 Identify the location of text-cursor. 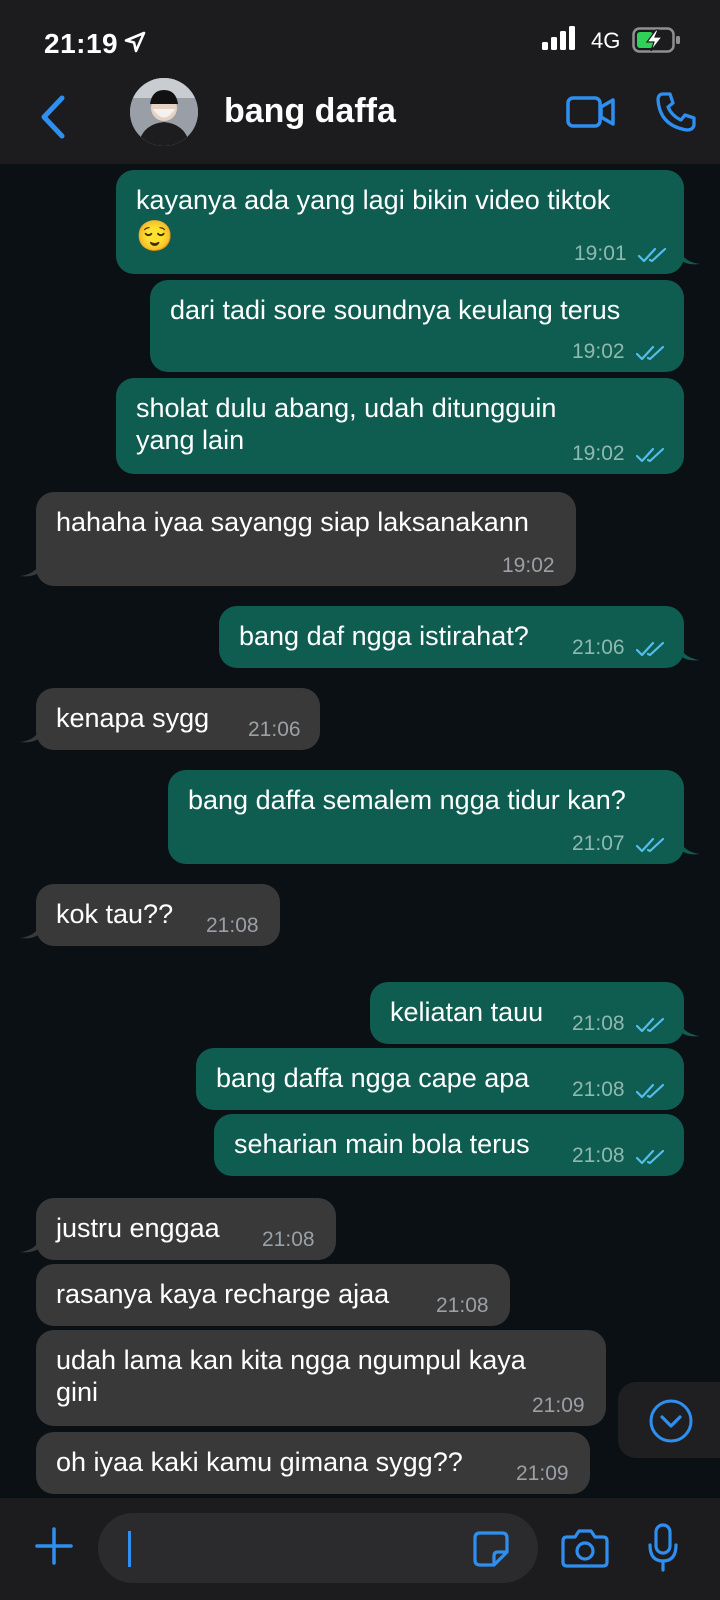
(129, 1549).